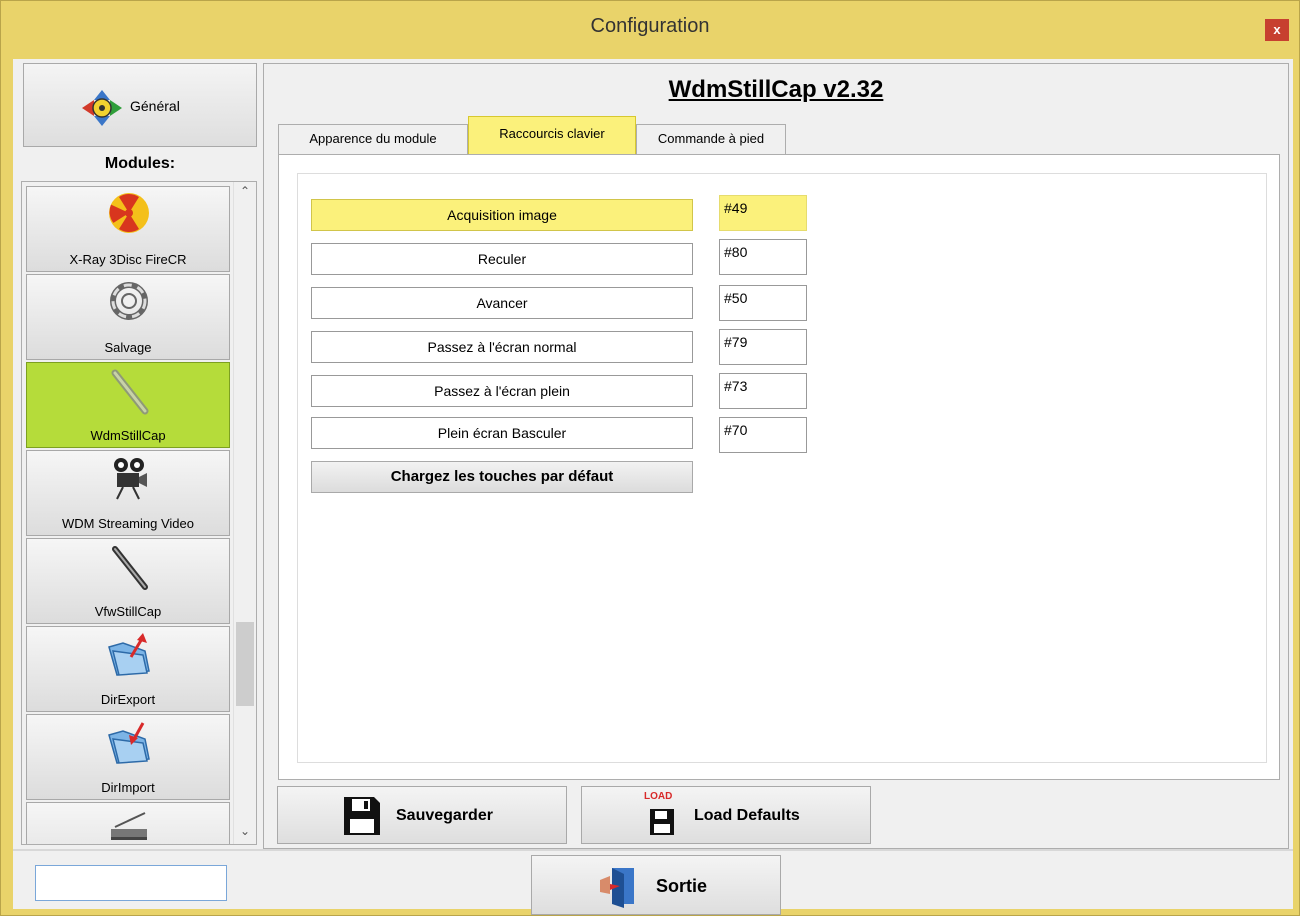 The height and width of the screenshot is (916, 1300). What do you see at coordinates (131, 883) in the screenshot?
I see `status-field` at bounding box center [131, 883].